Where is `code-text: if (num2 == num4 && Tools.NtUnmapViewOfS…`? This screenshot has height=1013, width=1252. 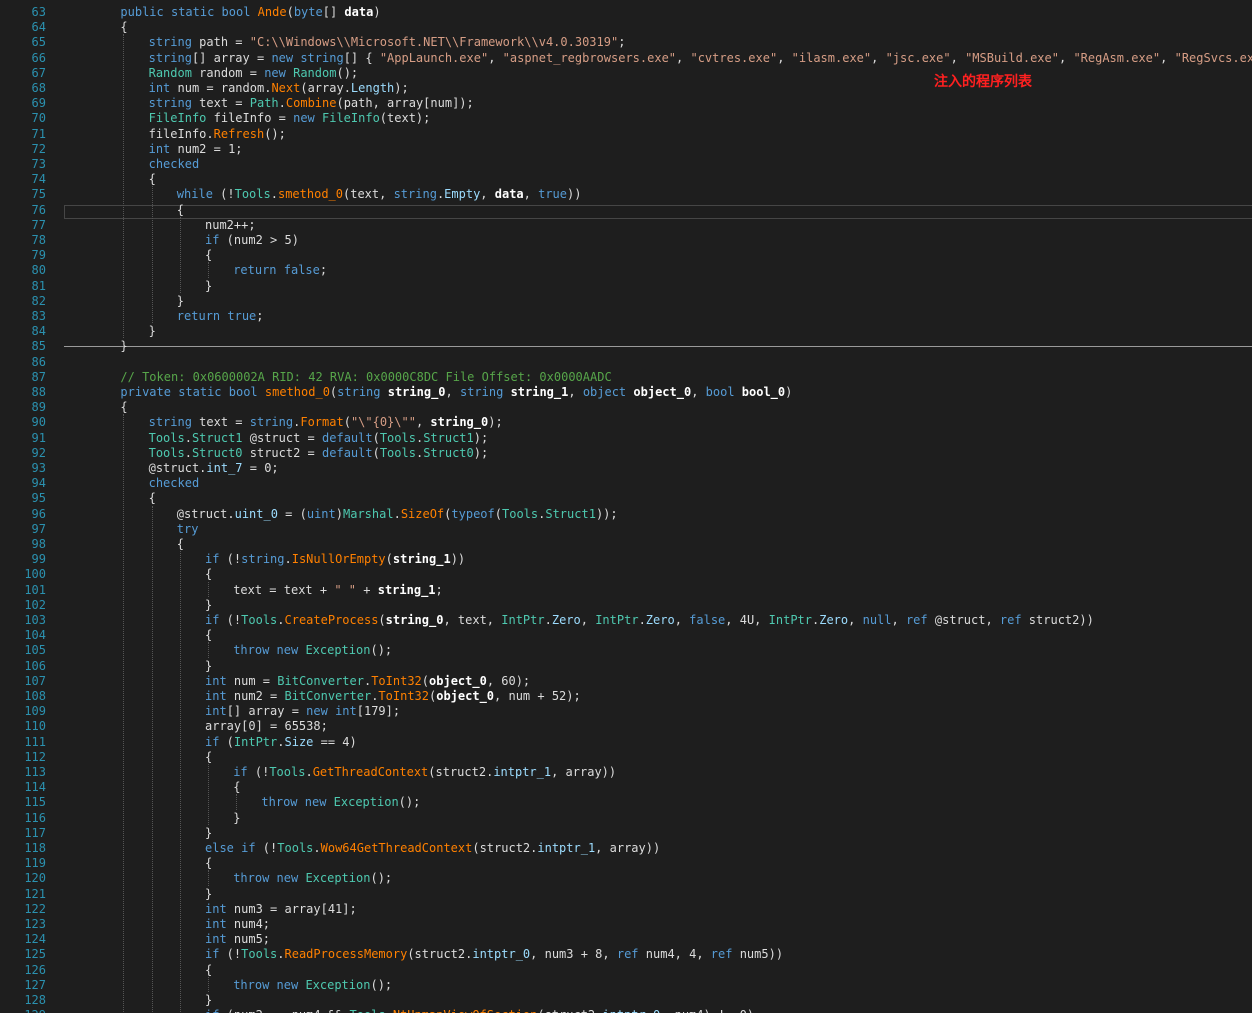 code-text: if (num2 == num4 && Tools.NtUnmapViewOfS… is located at coordinates (479, 1010).